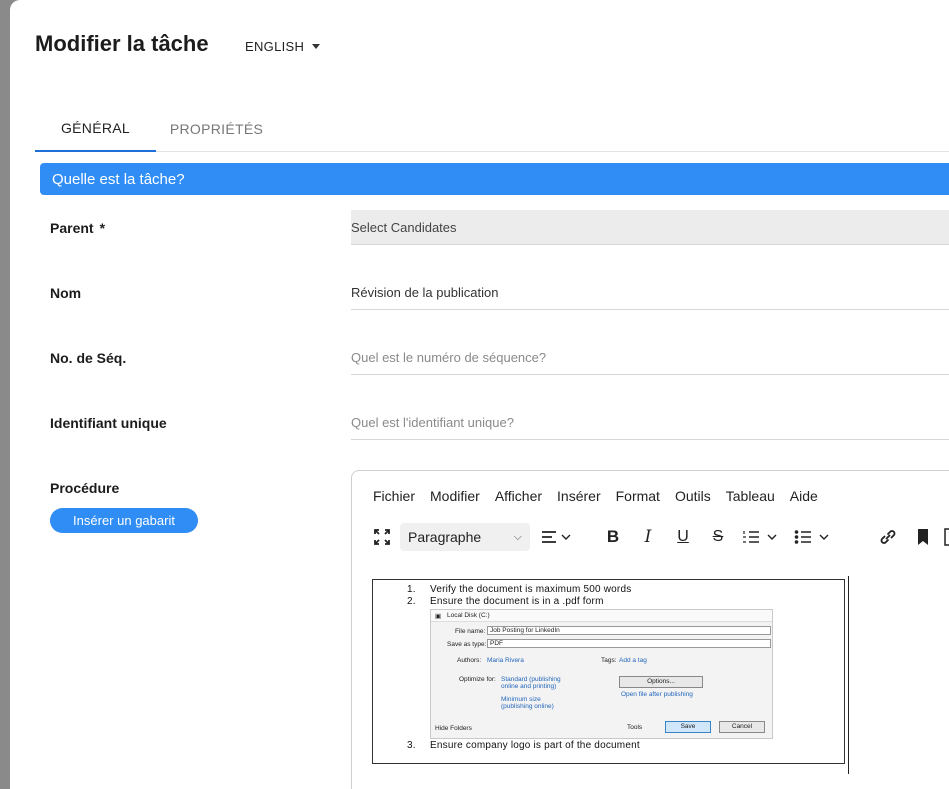  Describe the element at coordinates (638, 496) in the screenshot. I see `menu-format: Format` at that location.